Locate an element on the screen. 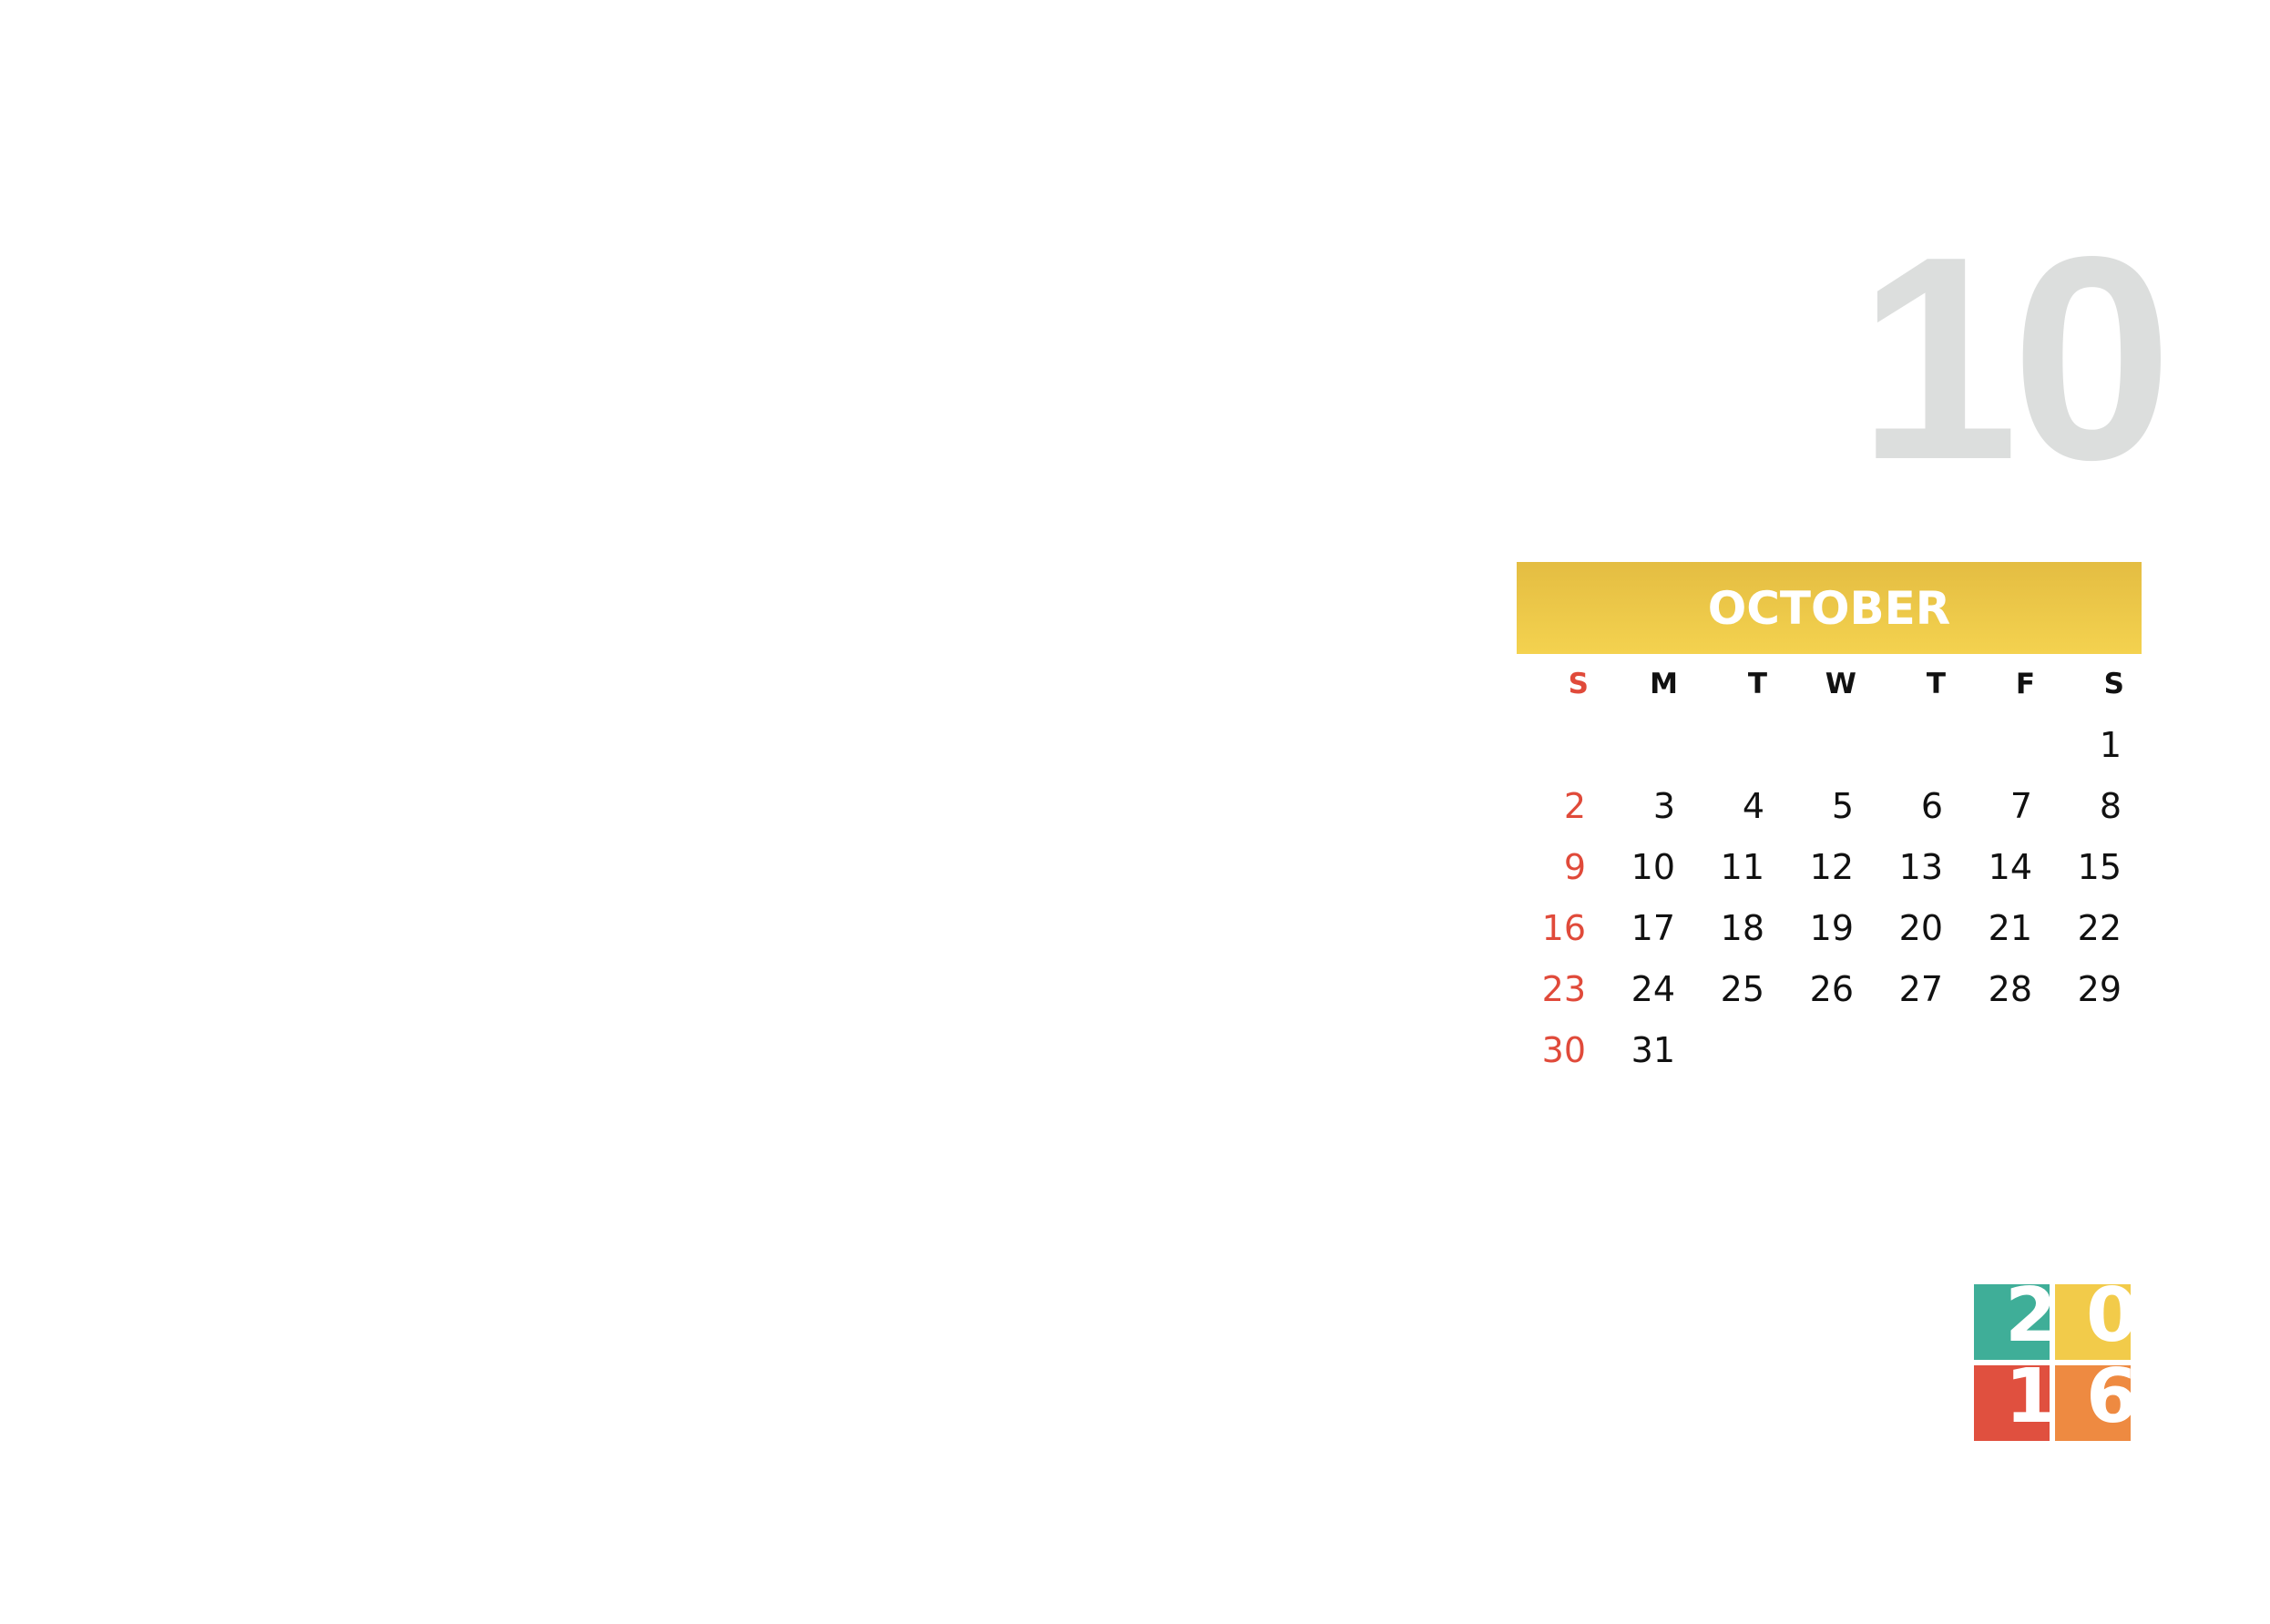  day-cell: 21 is located at coordinates (2010, 927).